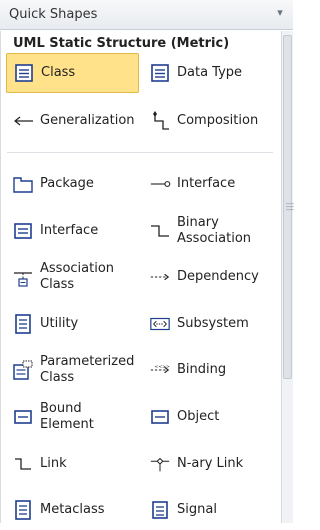 The width and height of the screenshot is (320, 530). I want to click on shape-generalization: Generalization, so click(72, 121).